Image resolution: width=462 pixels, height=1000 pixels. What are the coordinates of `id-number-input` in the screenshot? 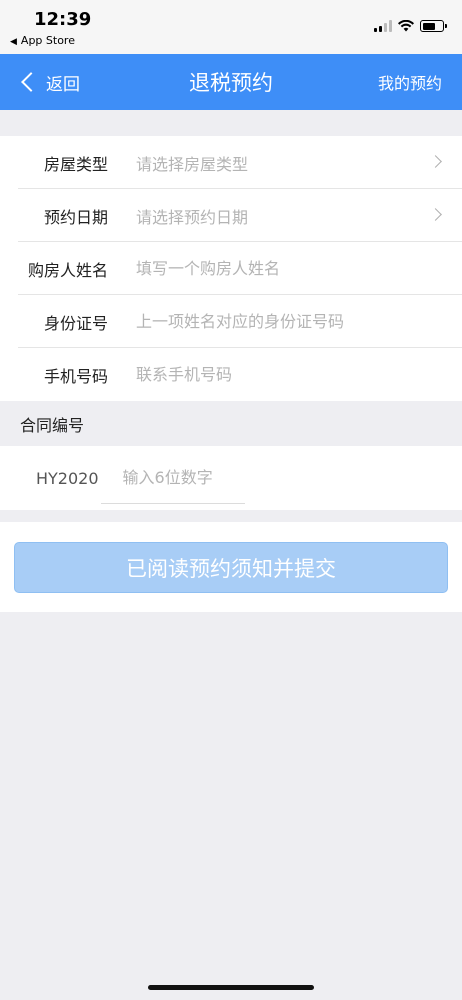 It's located at (299, 321).